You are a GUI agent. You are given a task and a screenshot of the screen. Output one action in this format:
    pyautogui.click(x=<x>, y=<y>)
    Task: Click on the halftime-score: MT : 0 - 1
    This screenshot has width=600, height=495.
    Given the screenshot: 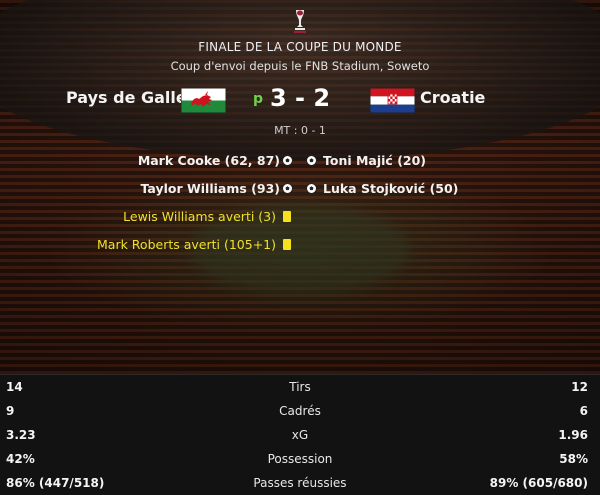 What is the action you would take?
    pyautogui.click(x=300, y=130)
    